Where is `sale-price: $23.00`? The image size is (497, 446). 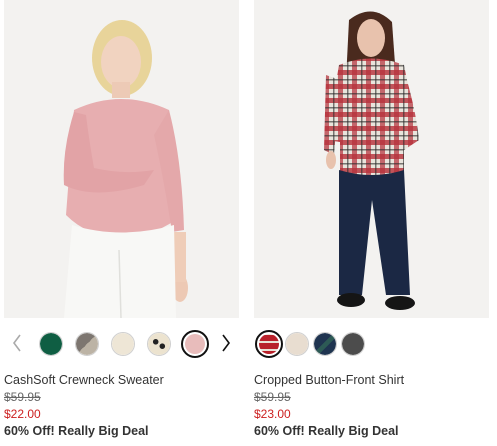
sale-price: $23.00 is located at coordinates (272, 414).